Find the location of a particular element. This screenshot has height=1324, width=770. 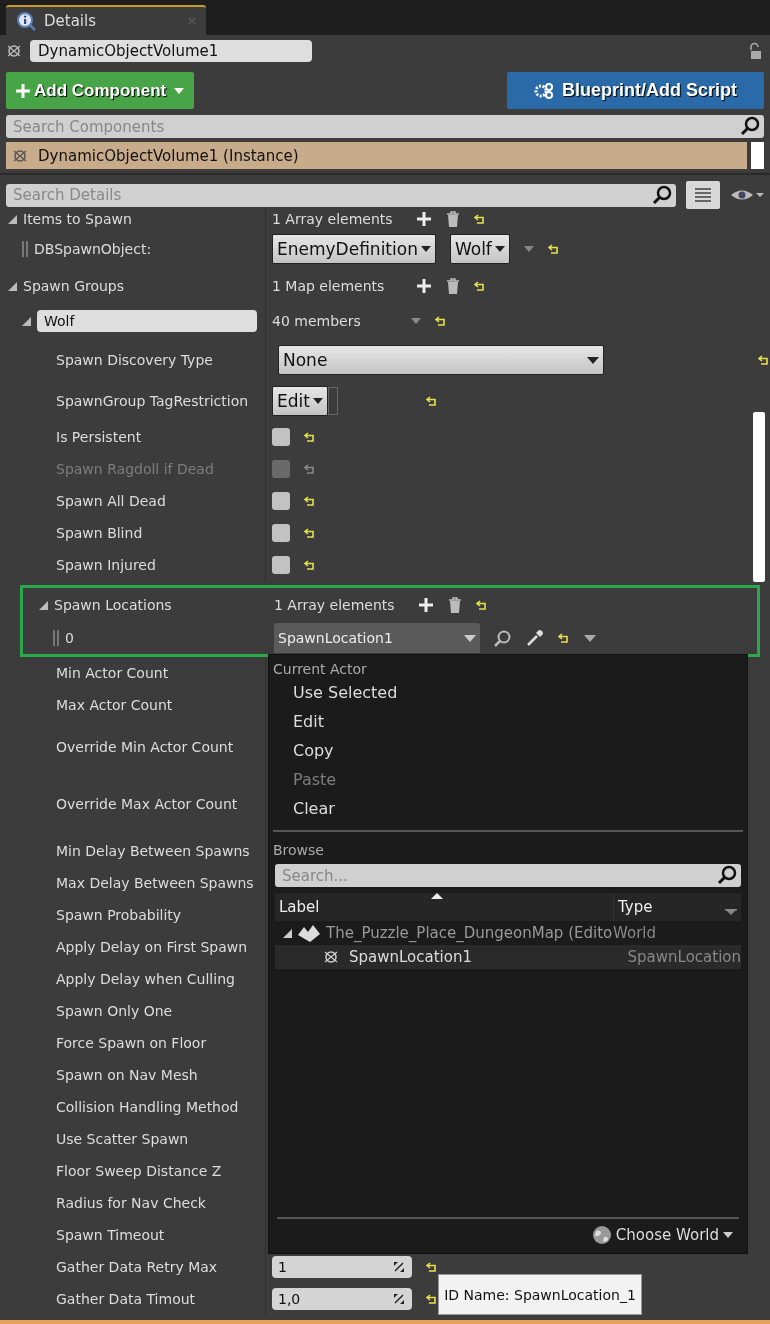

property-label: Min Delay Between Spawns is located at coordinates (153, 851).